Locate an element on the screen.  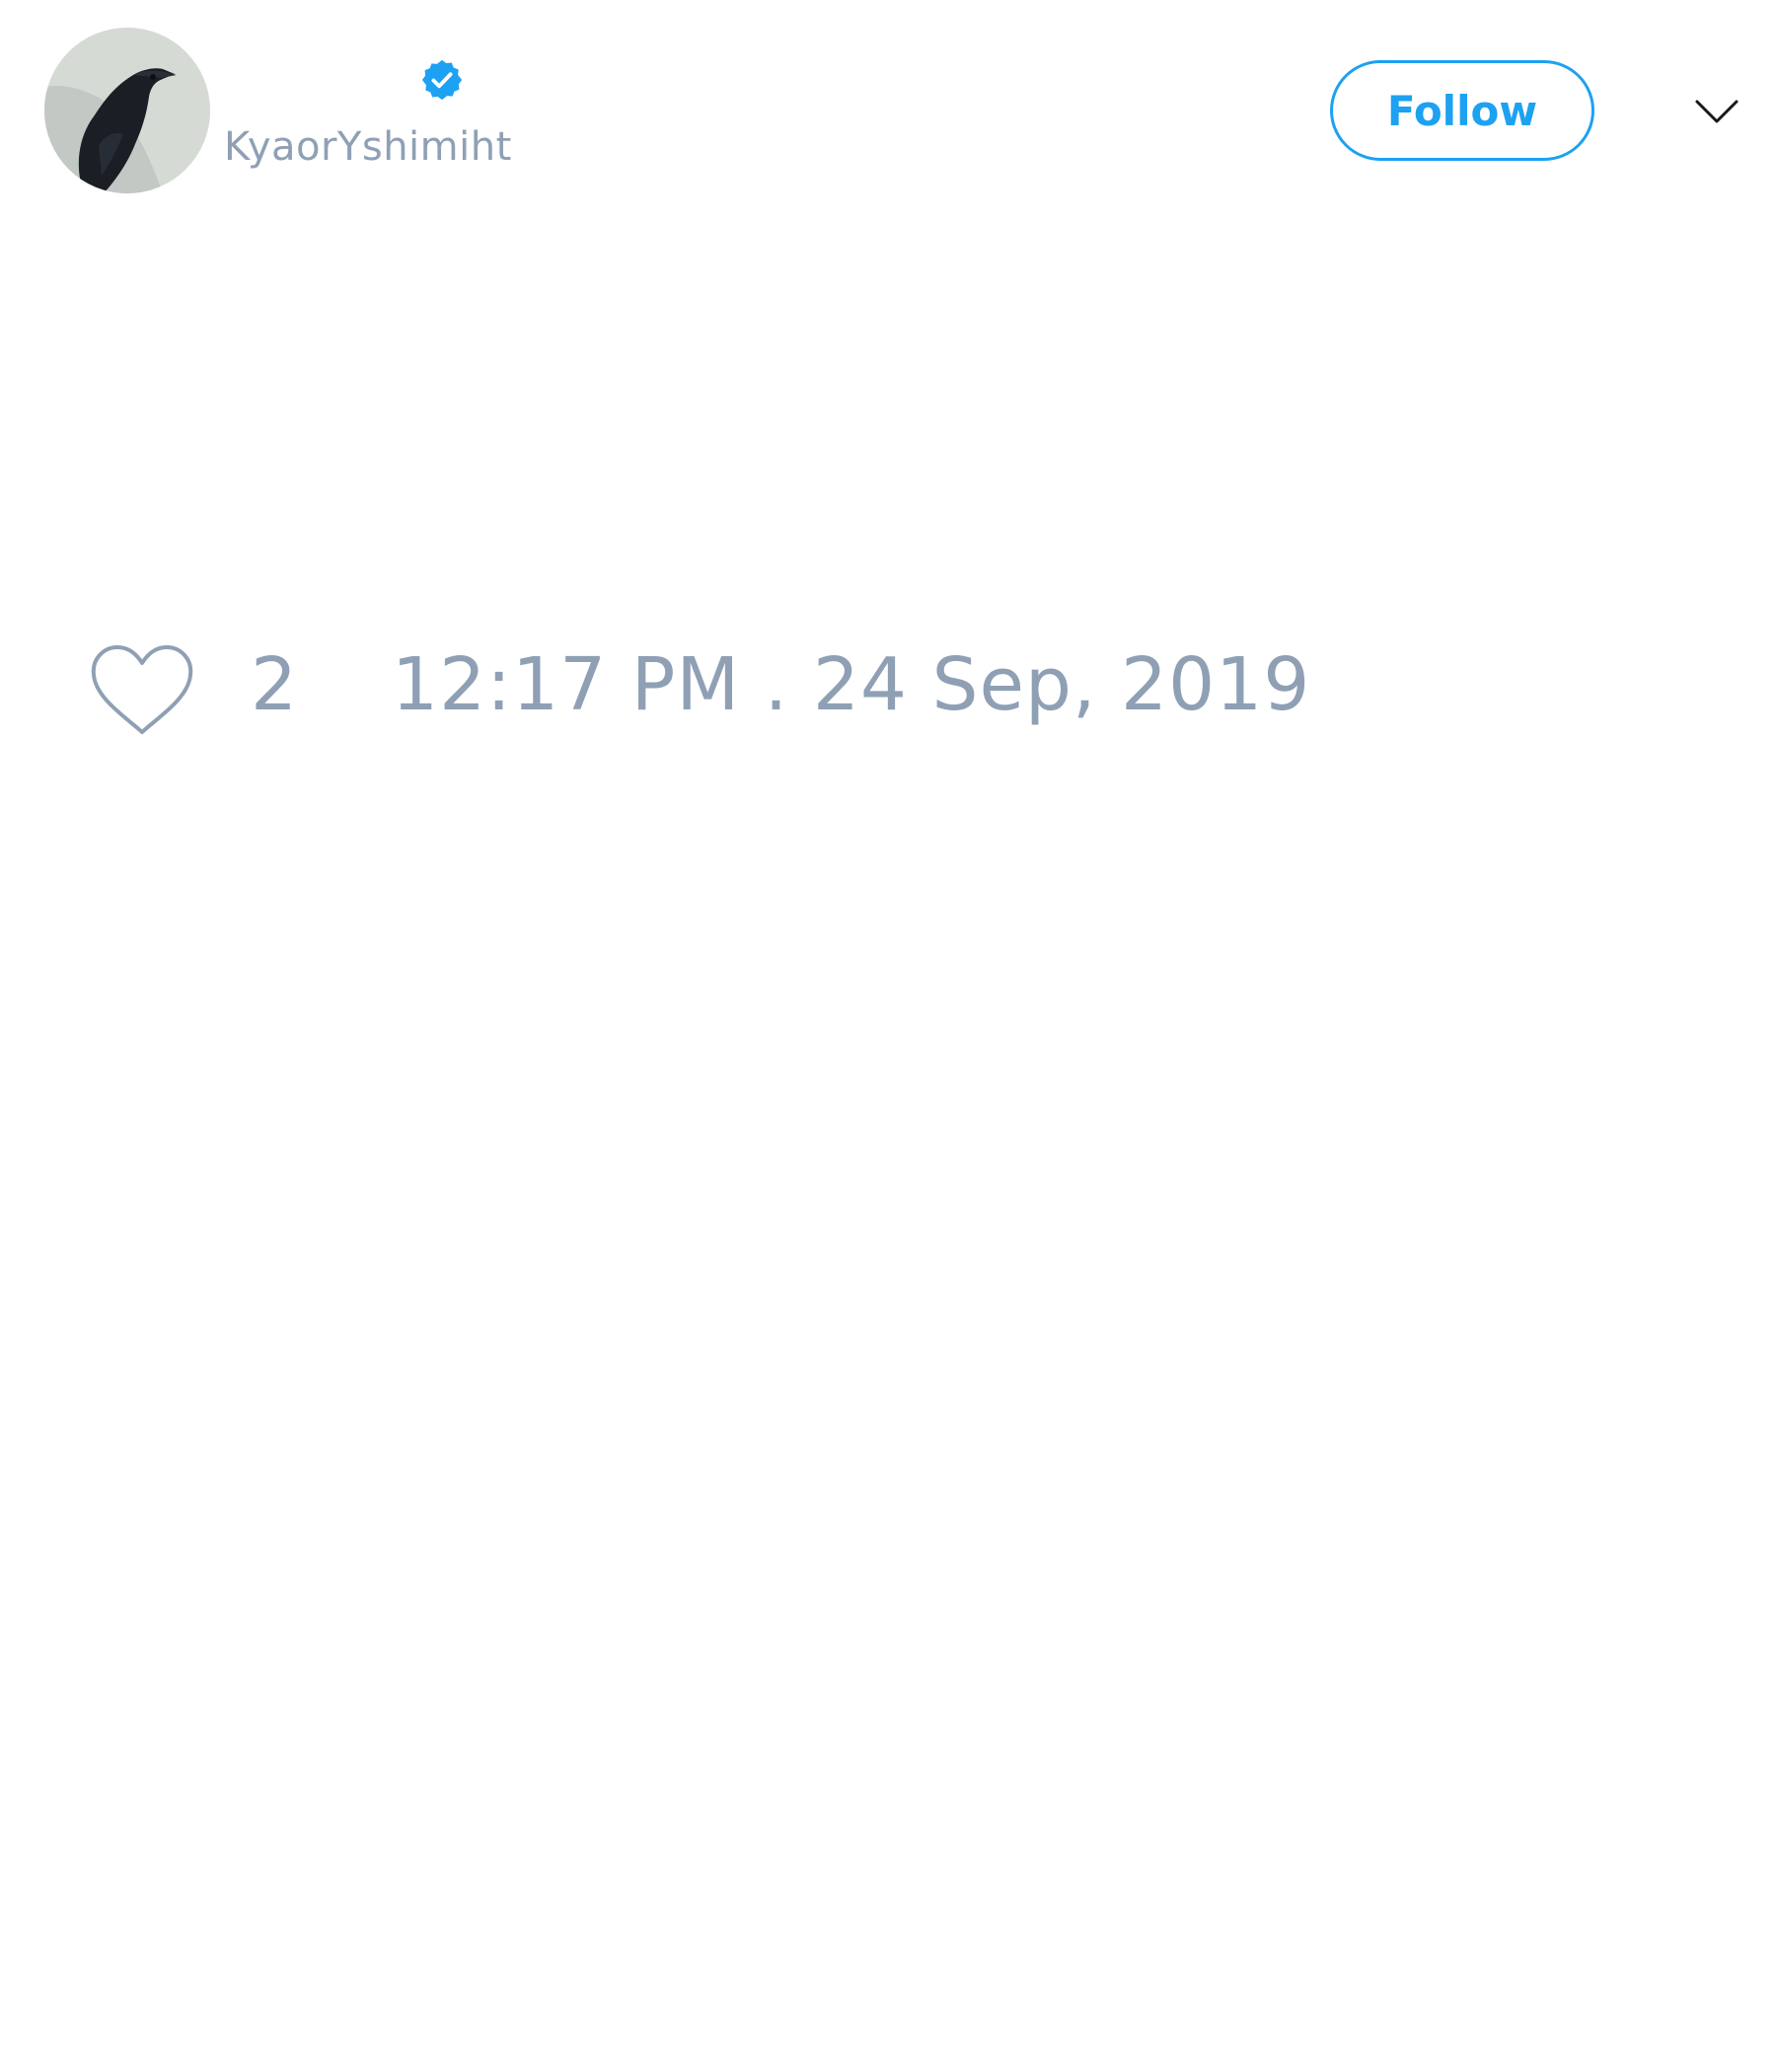
crow-avatar-image is located at coordinates (127, 111).